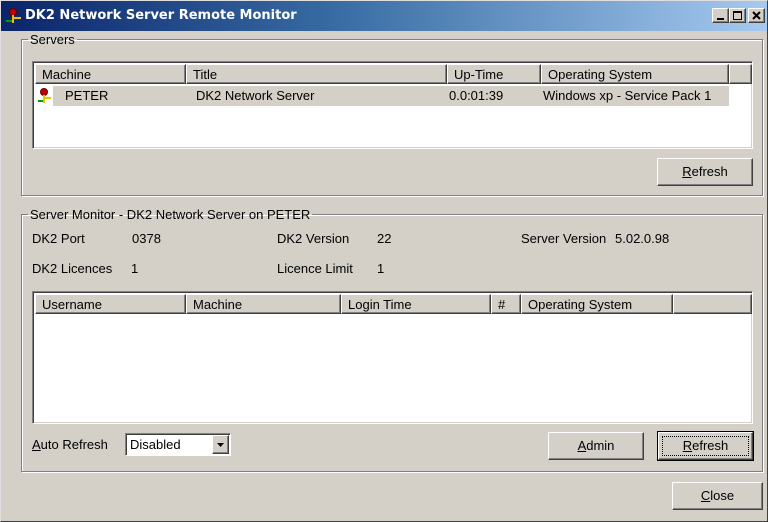  What do you see at coordinates (384, 238) in the screenshot?
I see `dk2-version-value: 22` at bounding box center [384, 238].